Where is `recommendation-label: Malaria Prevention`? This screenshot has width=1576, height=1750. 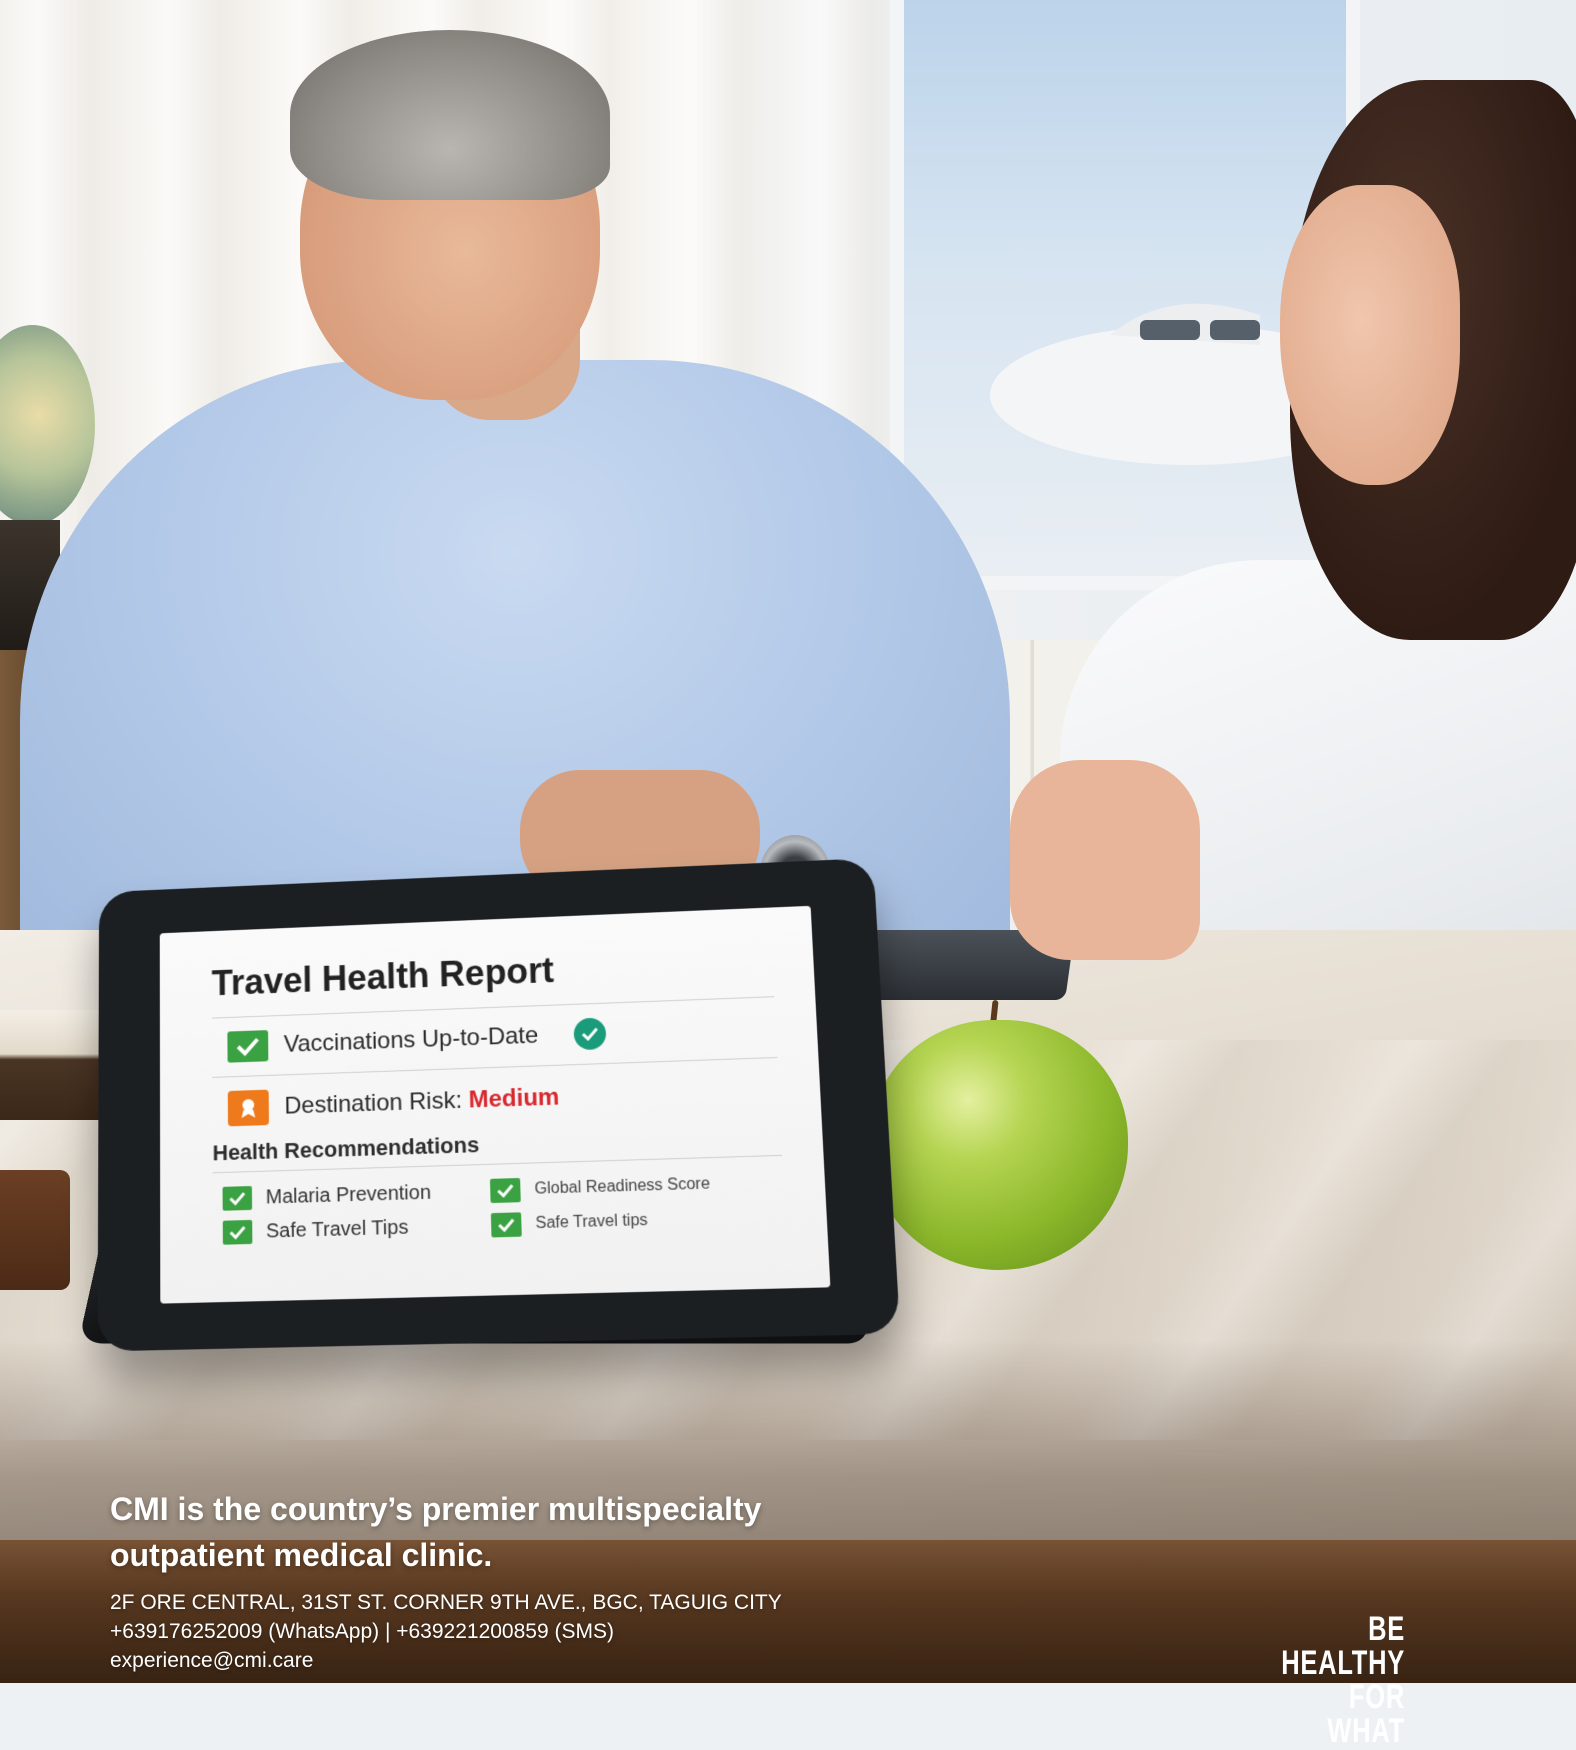
recommendation-label: Malaria Prevention is located at coordinates (348, 1195).